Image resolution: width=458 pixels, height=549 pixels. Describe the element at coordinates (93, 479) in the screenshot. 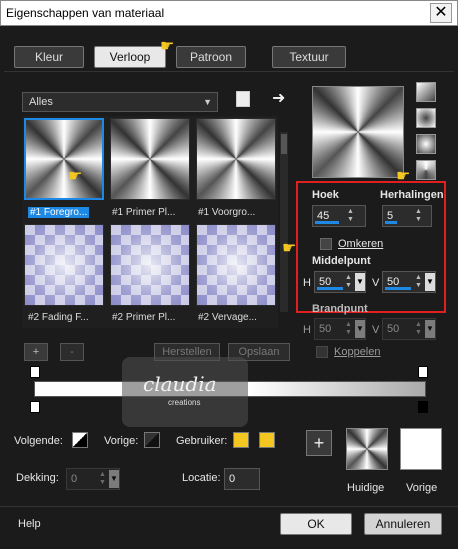

I see `opacity-field: 0 ▲ ▼ ▼` at that location.